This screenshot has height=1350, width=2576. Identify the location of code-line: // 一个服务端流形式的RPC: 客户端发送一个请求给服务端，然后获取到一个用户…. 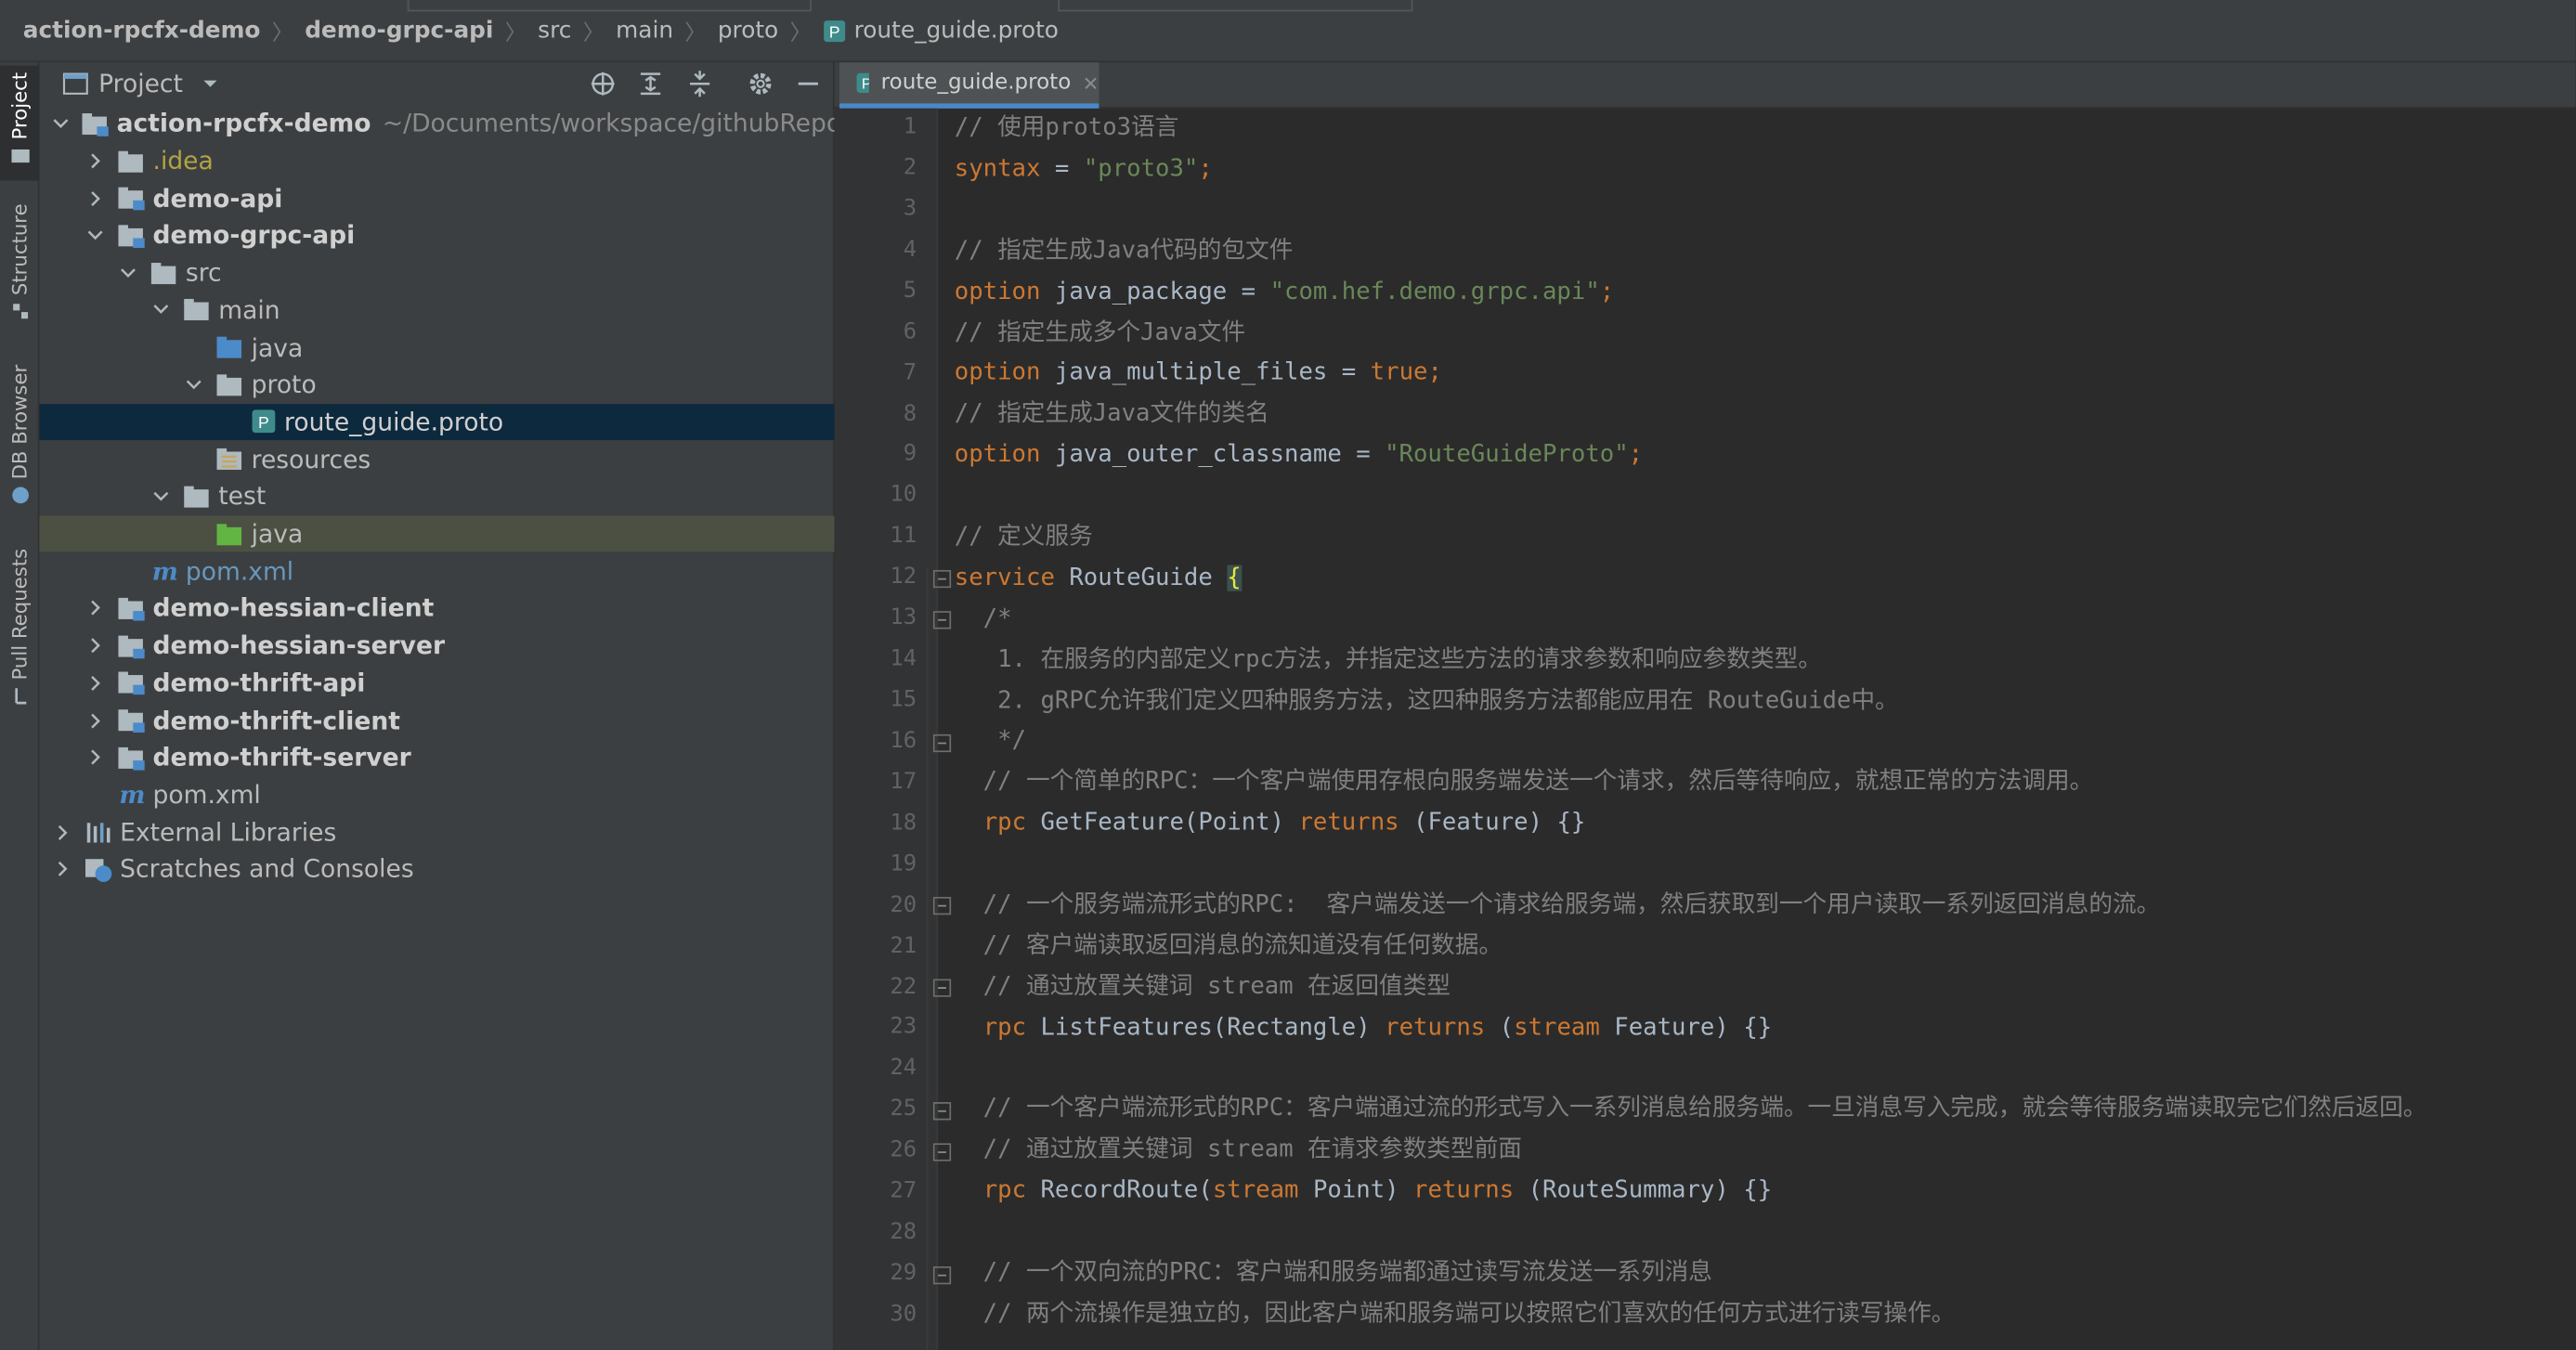
(1558, 905).